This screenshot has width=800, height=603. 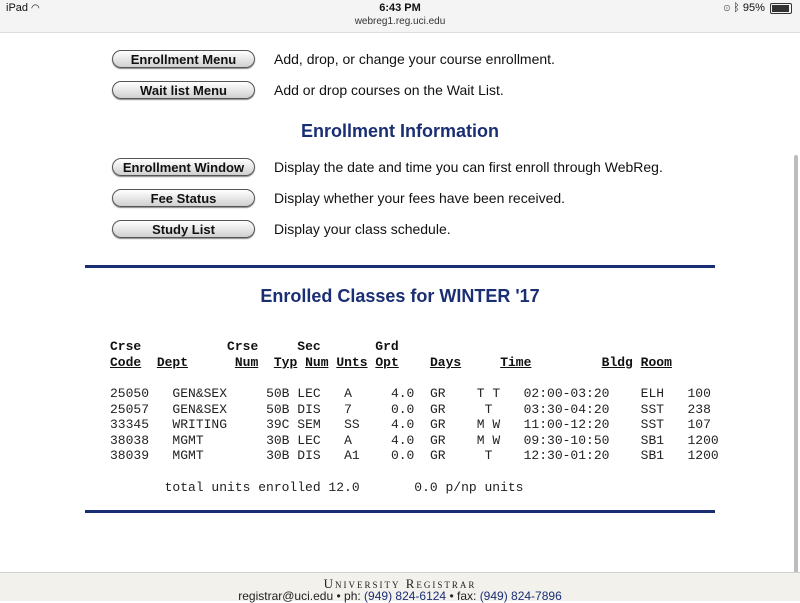 I want to click on enrolled-classes-title: Enrolled Classes for WINTER '17, so click(x=400, y=296).